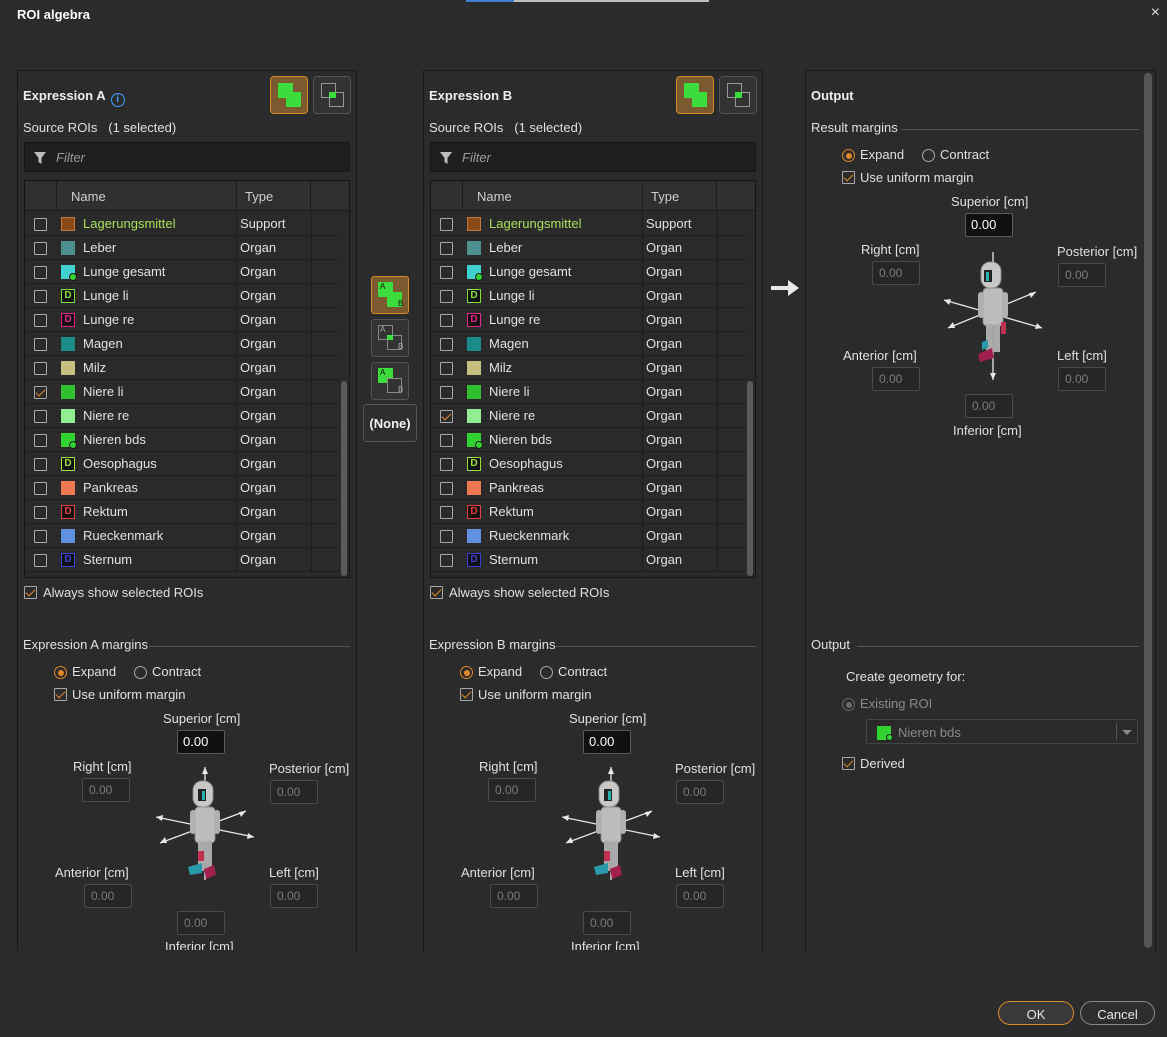  What do you see at coordinates (1082, 379) in the screenshot?
I see `output-left-input: 0.00` at bounding box center [1082, 379].